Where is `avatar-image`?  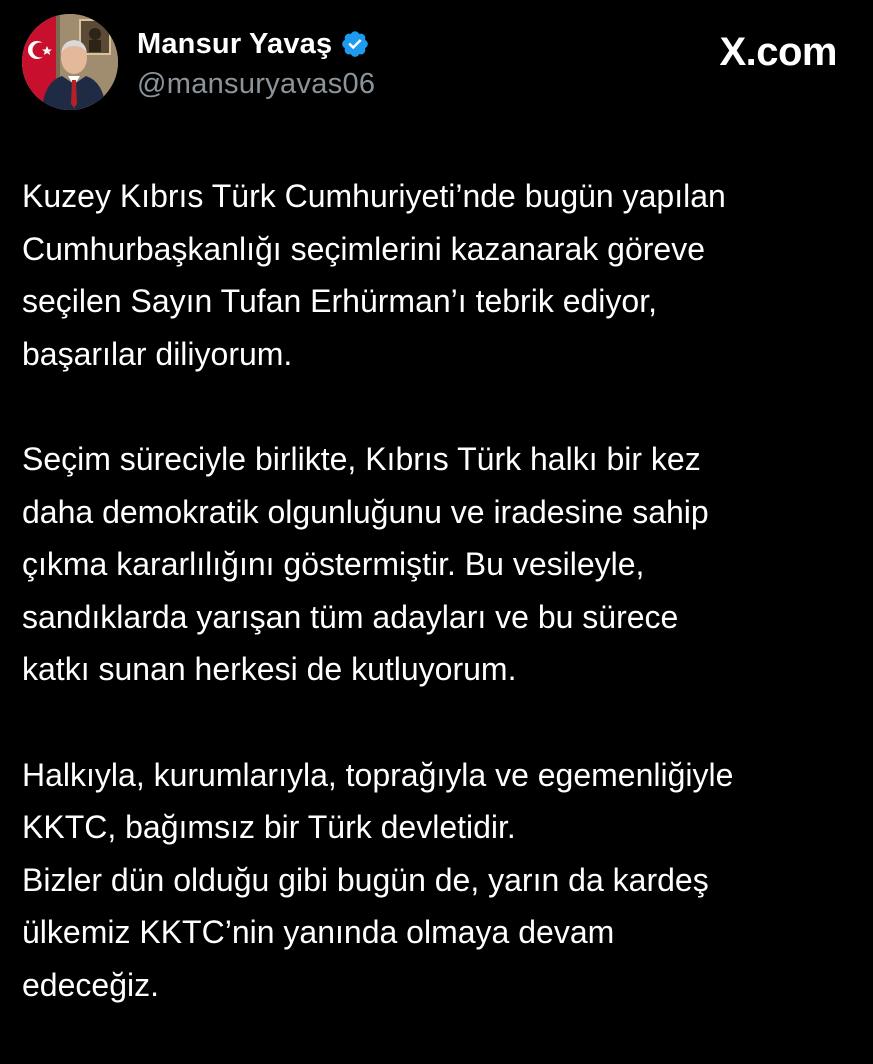 avatar-image is located at coordinates (70, 62).